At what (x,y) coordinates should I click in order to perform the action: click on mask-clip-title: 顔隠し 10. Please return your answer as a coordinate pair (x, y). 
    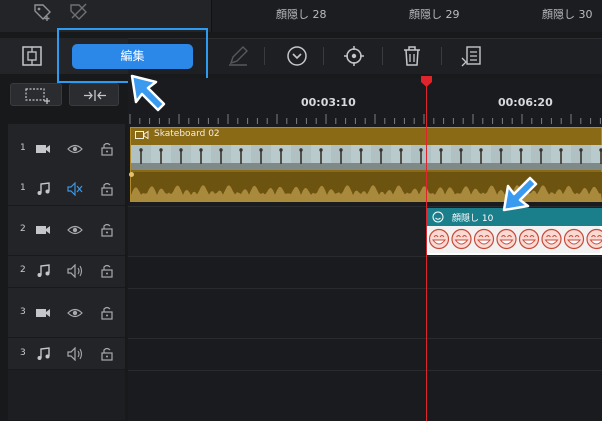
    Looking at the image, I should click on (473, 219).